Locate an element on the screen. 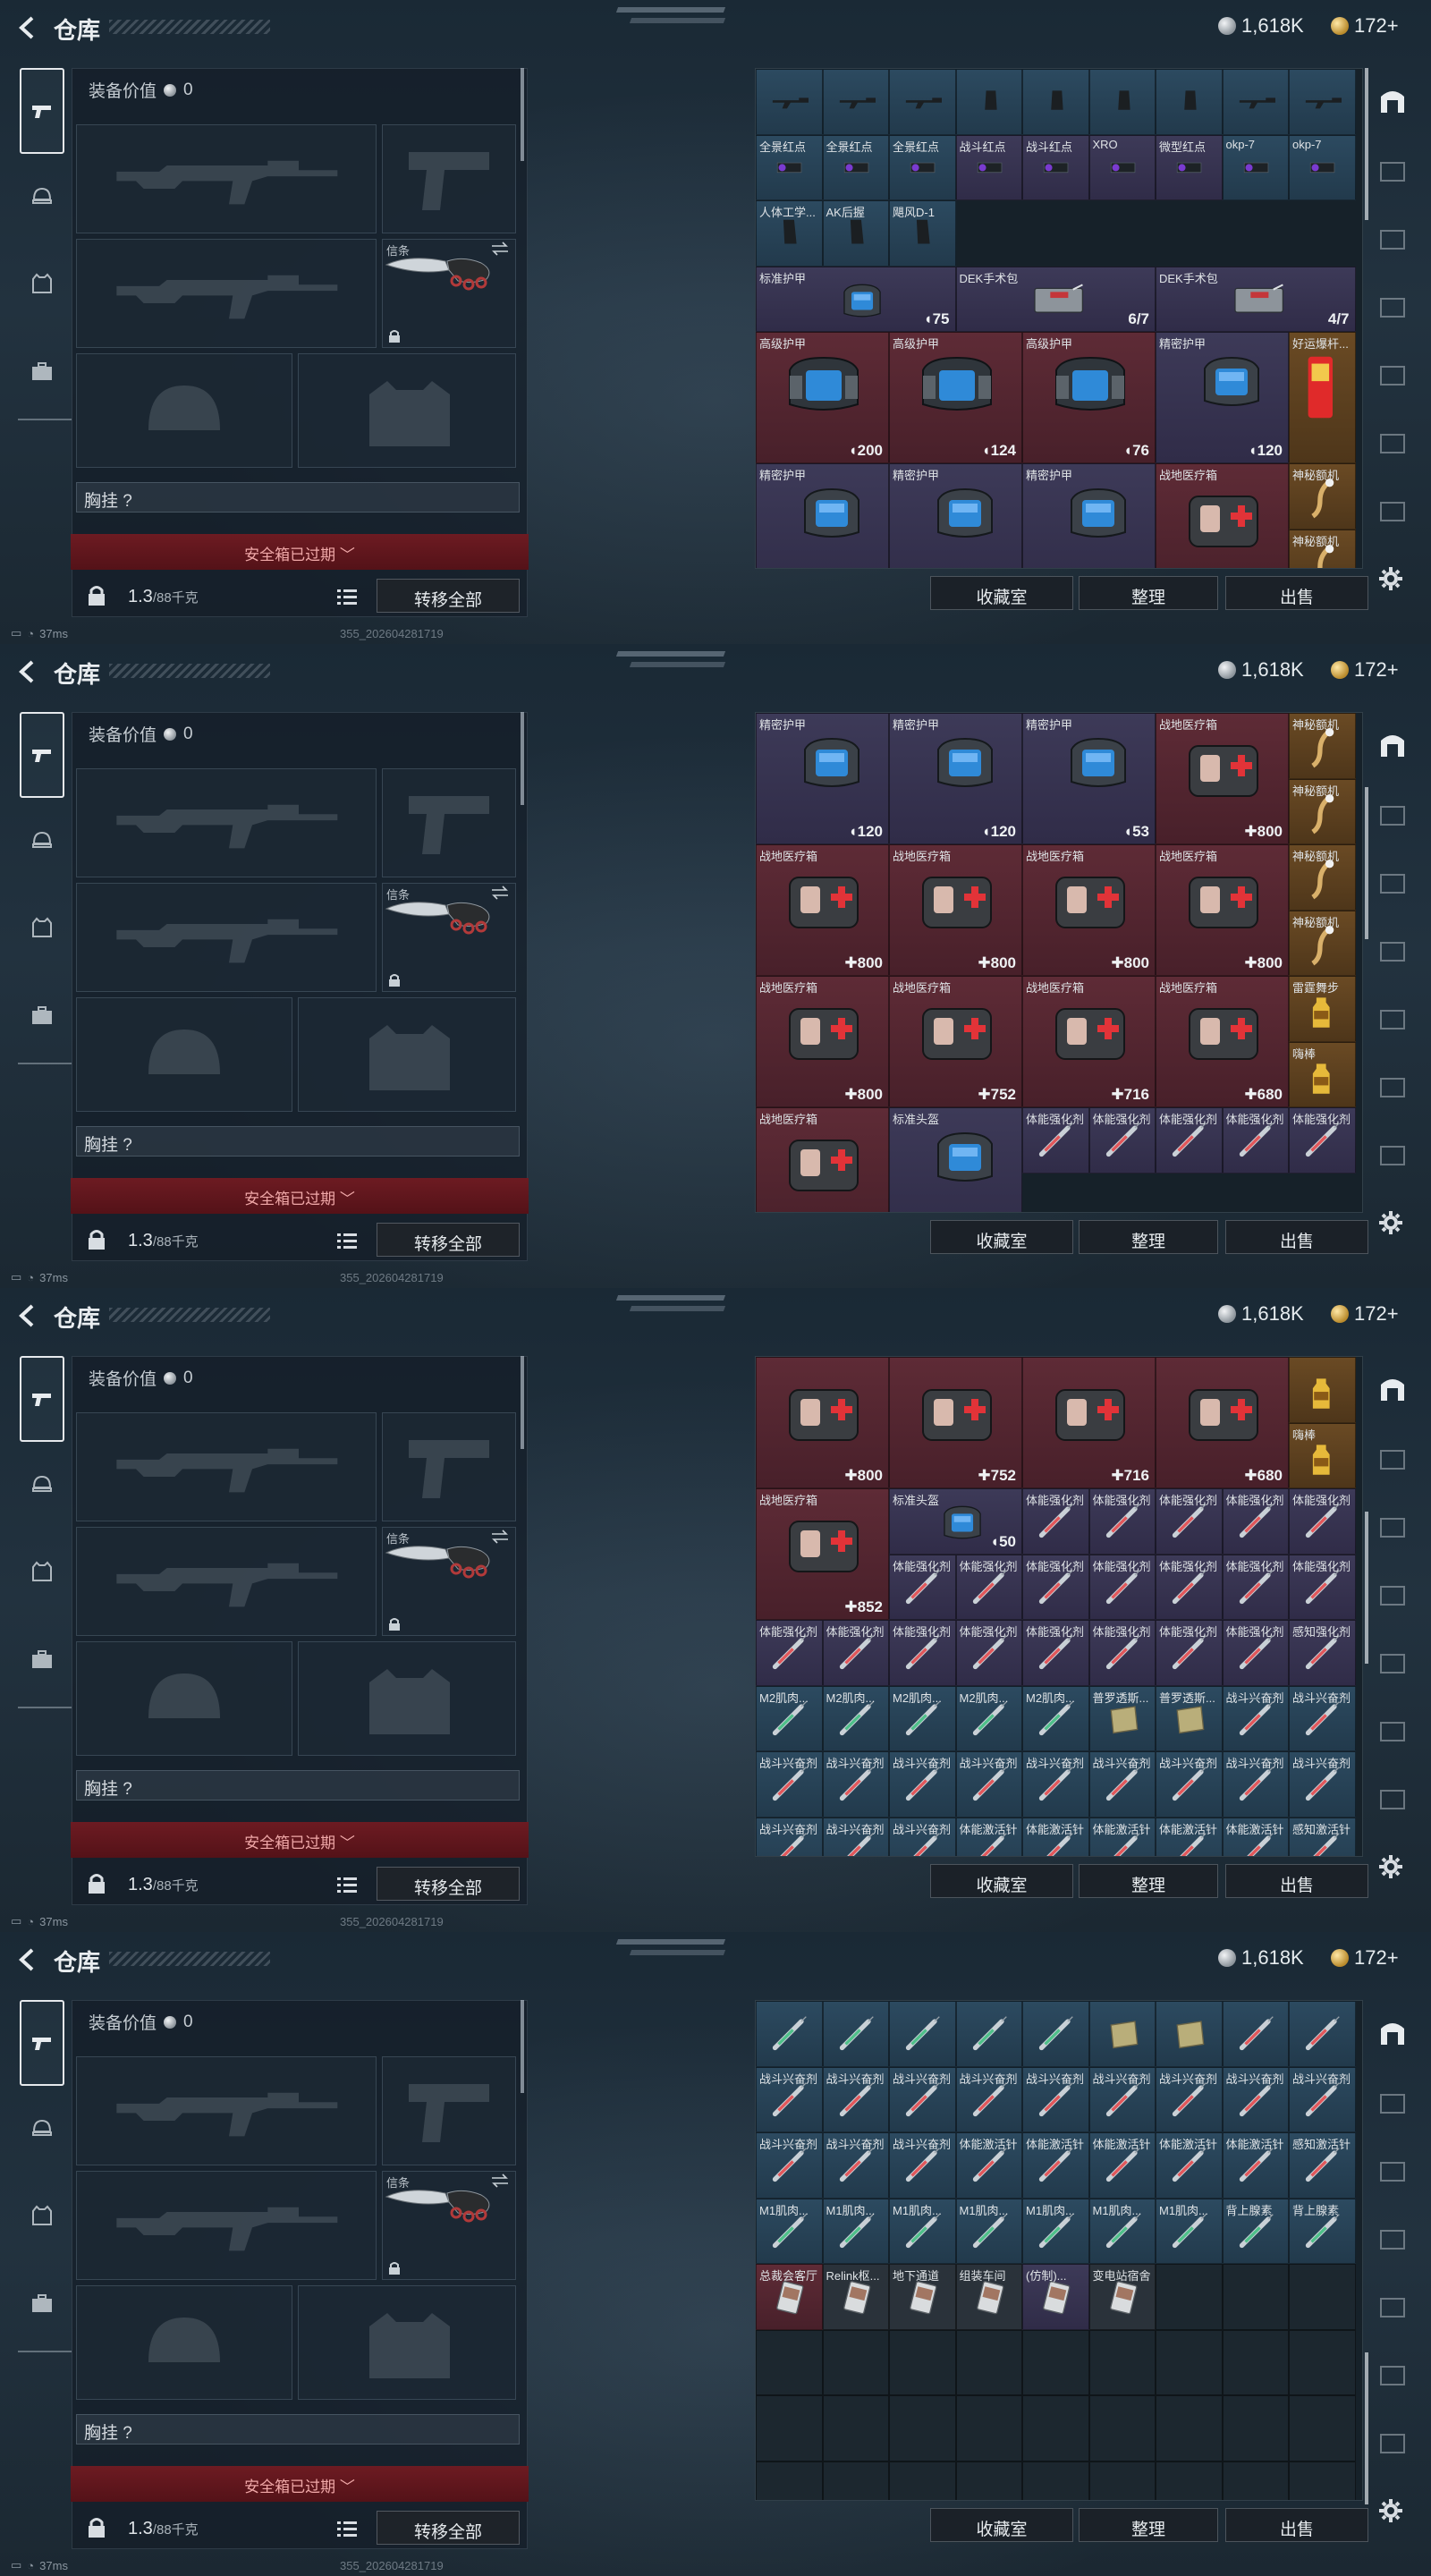 The width and height of the screenshot is (1431, 2576). helmet-slot is located at coordinates (184, 1698).